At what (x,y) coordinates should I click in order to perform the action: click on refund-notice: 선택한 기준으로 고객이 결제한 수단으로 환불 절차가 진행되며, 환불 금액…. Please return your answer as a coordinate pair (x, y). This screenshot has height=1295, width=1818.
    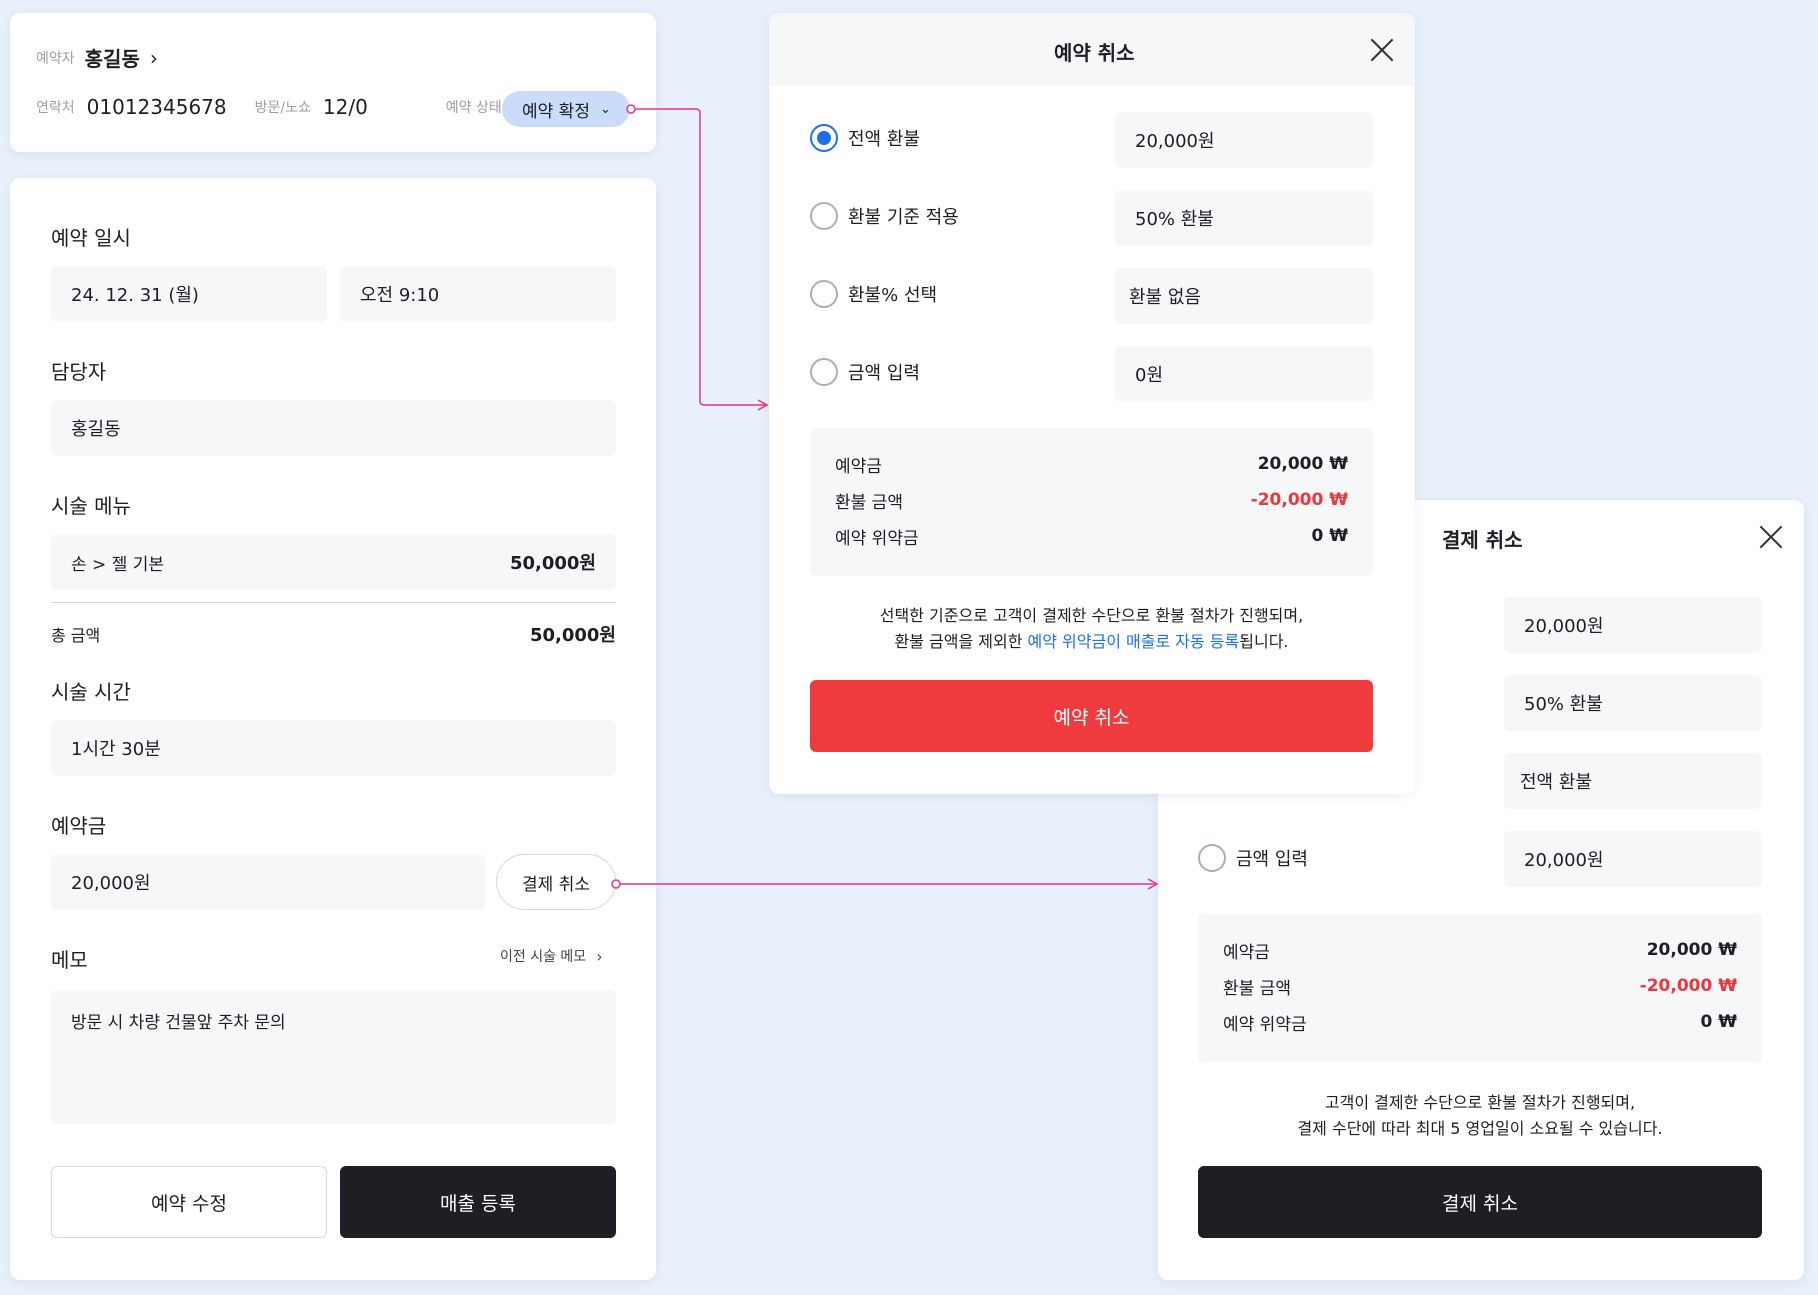
    Looking at the image, I should click on (1091, 628).